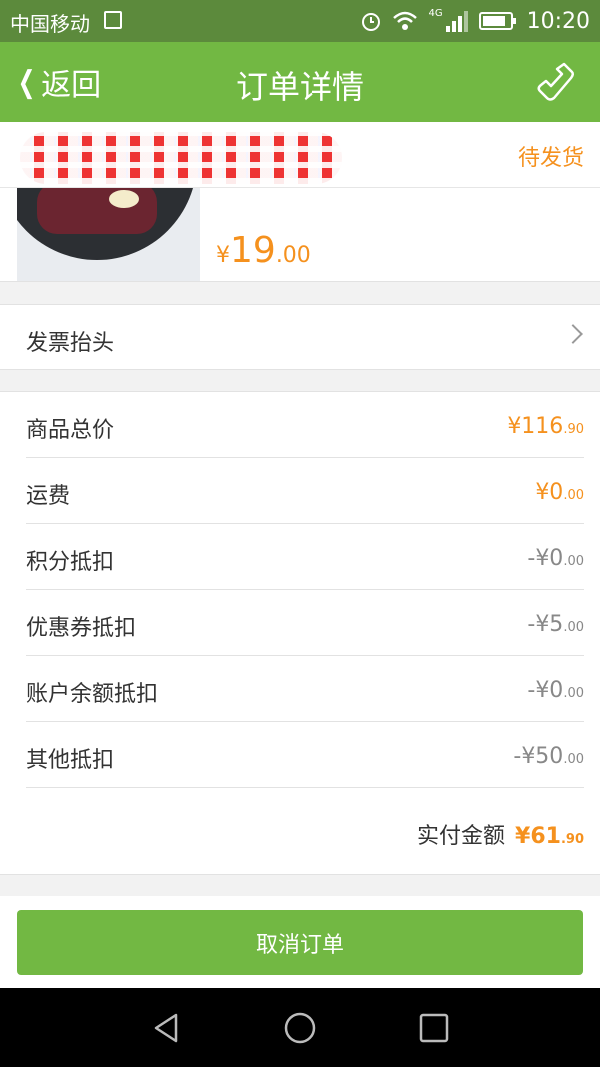  I want to click on summary-row-goods-total: 商品总价 ¥116.90, so click(305, 425).